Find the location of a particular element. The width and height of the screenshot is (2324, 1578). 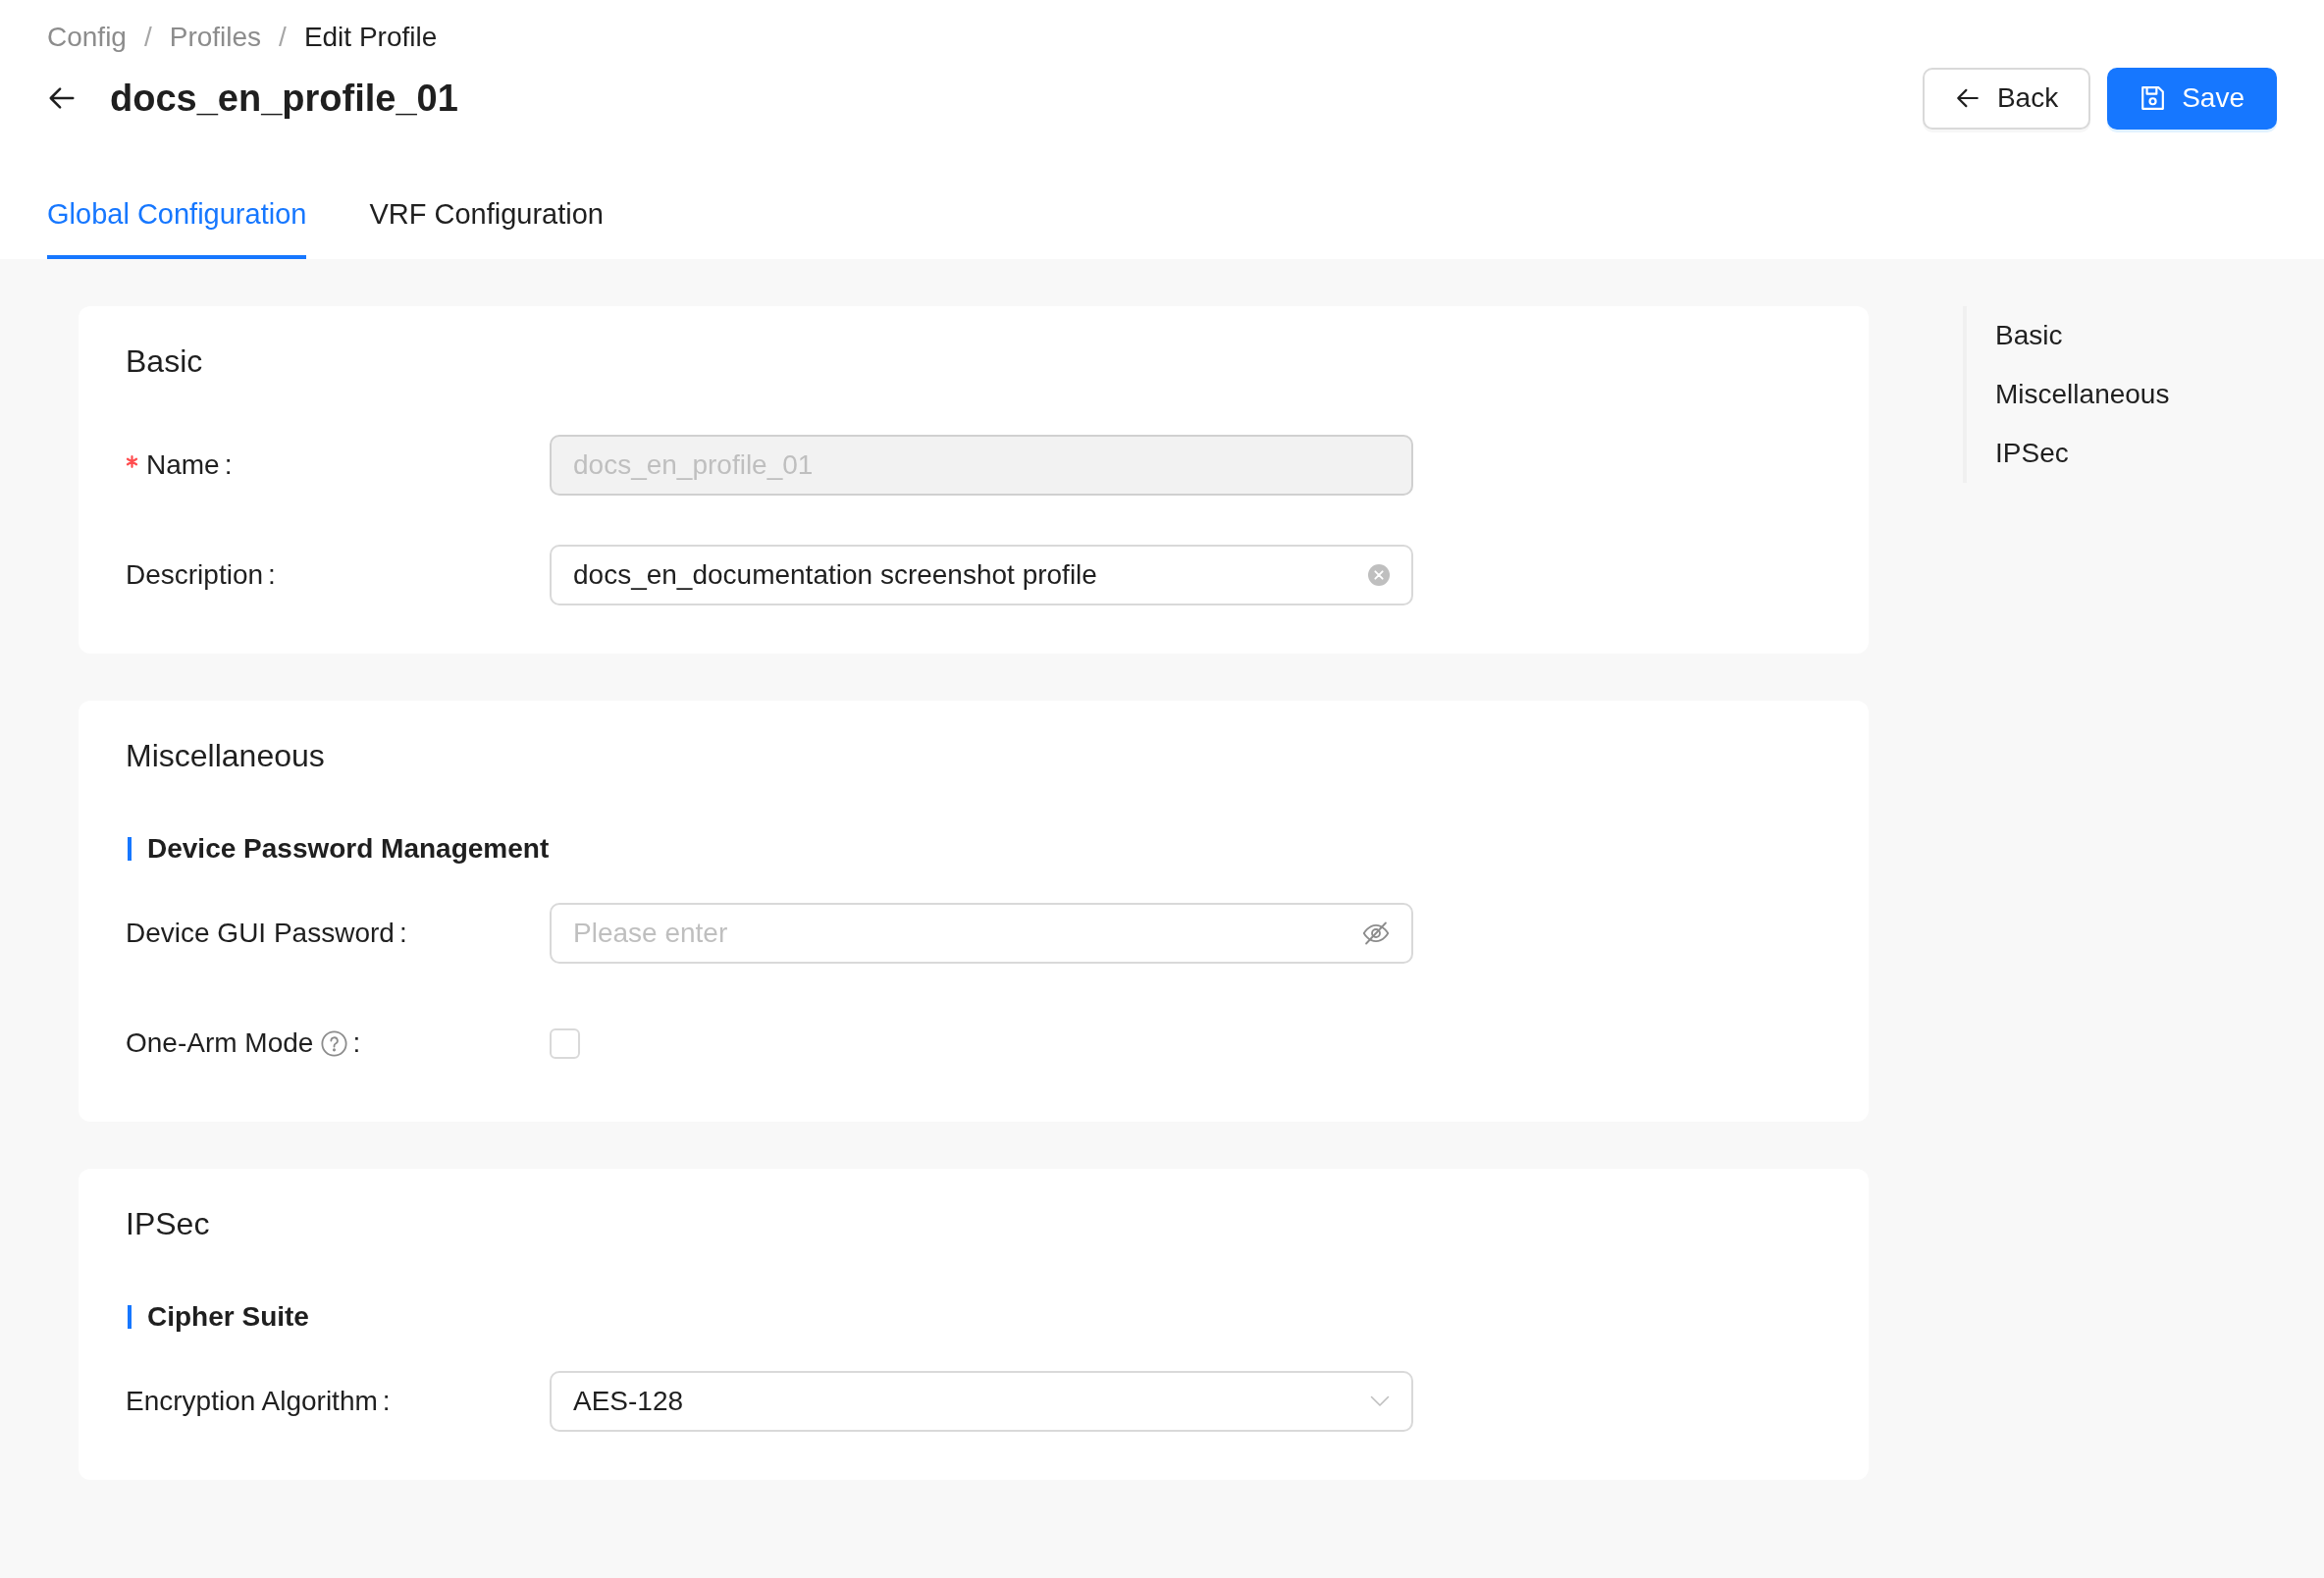

select-dropdown: AES-128 is located at coordinates (982, 1402).